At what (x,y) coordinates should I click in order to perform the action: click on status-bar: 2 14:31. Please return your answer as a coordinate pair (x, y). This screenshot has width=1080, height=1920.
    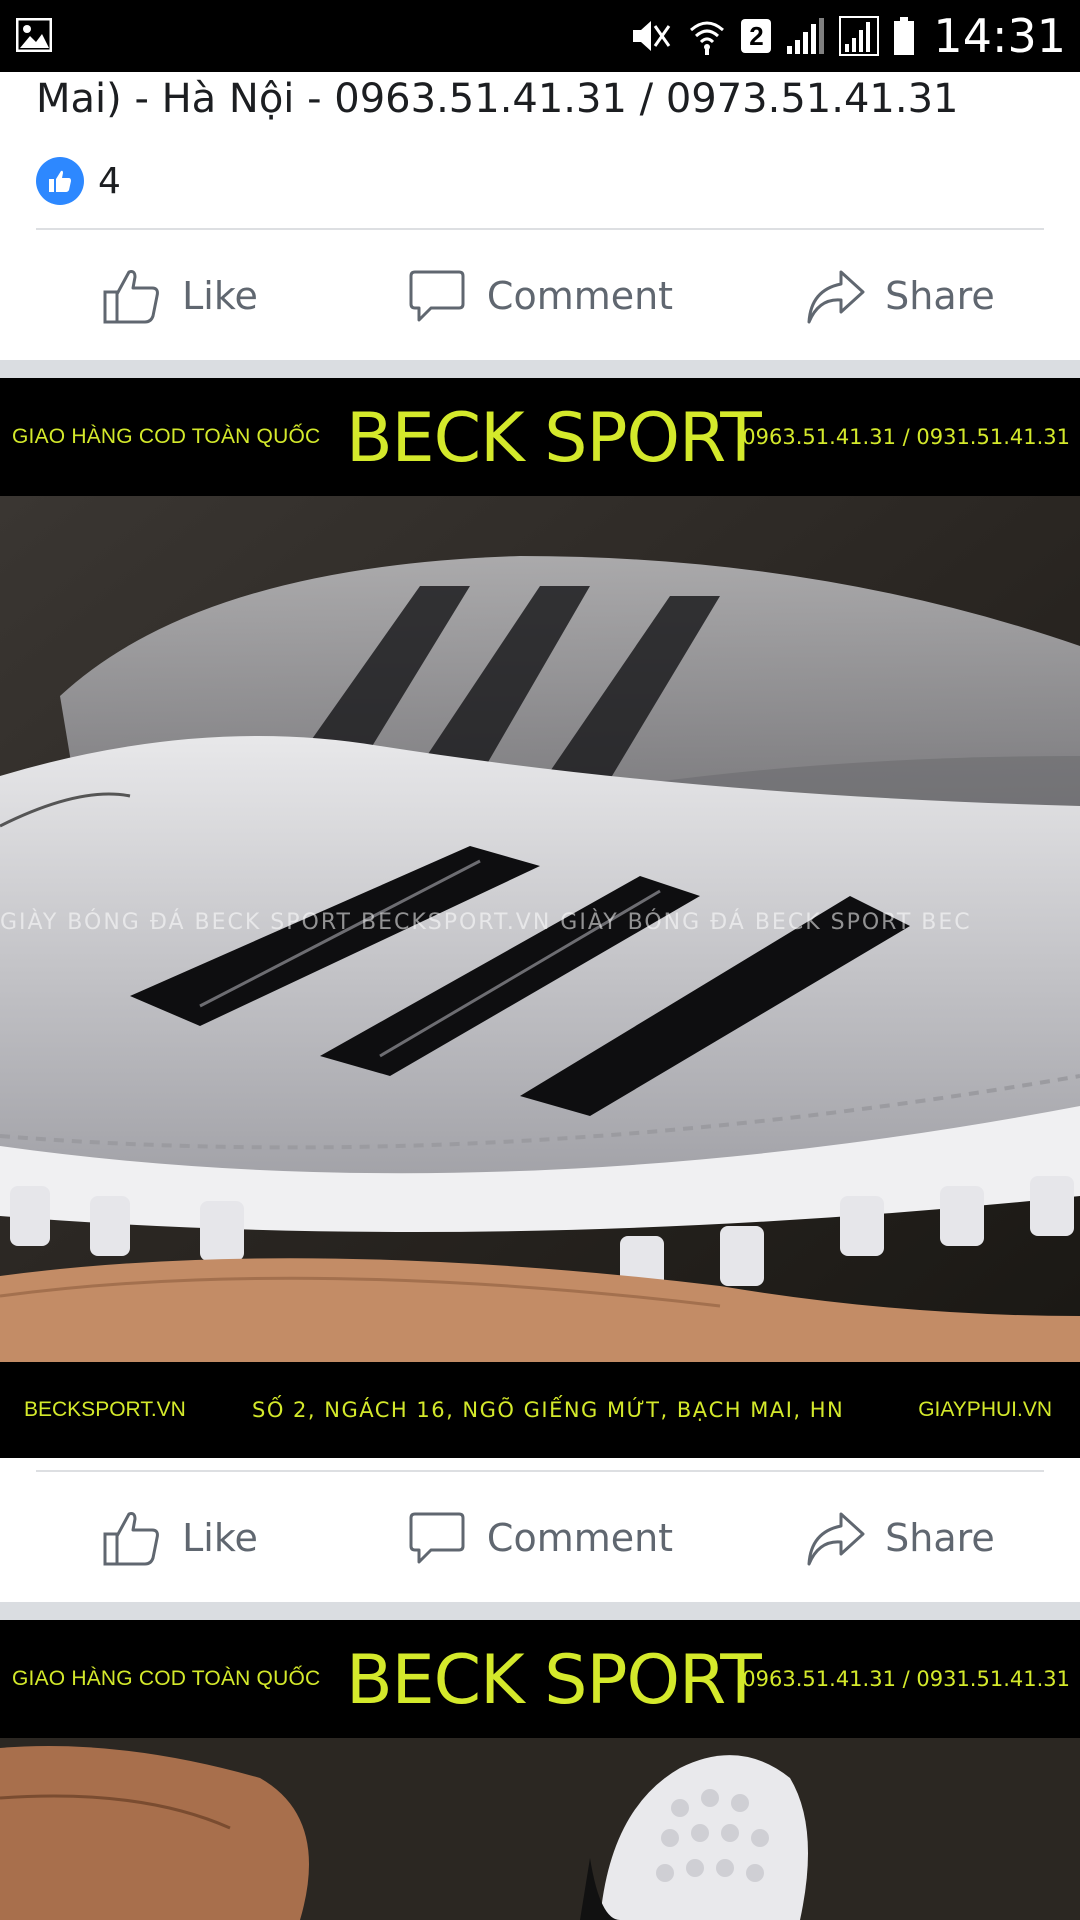
    Looking at the image, I should click on (540, 36).